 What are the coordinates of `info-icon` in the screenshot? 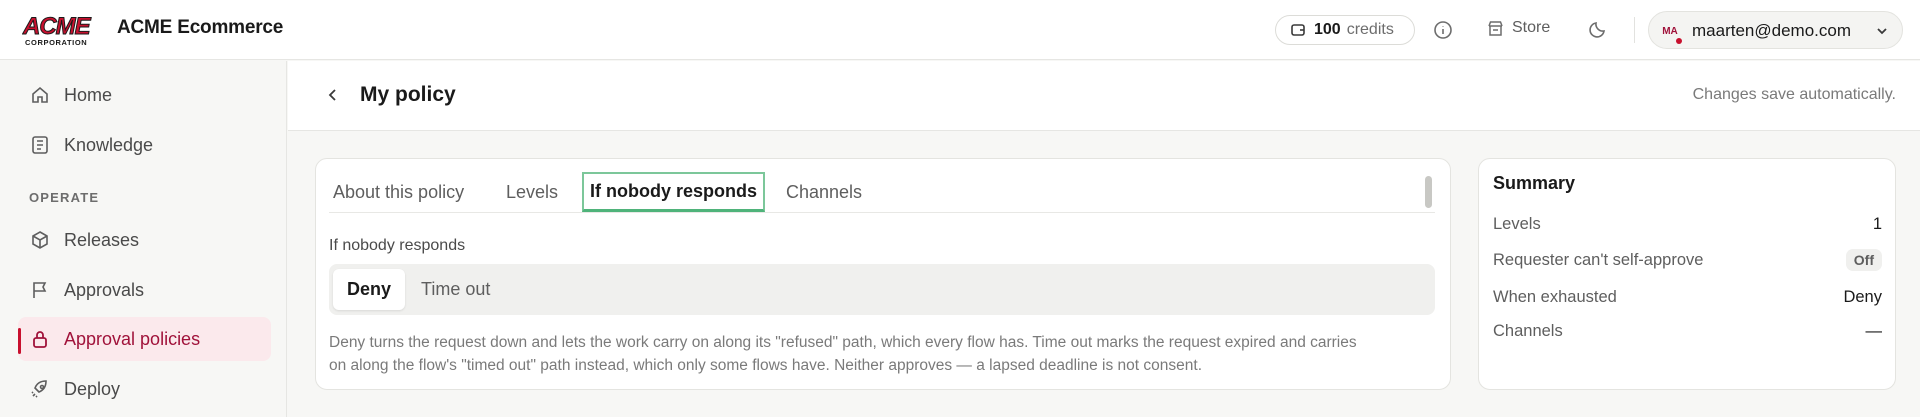 It's located at (1443, 30).